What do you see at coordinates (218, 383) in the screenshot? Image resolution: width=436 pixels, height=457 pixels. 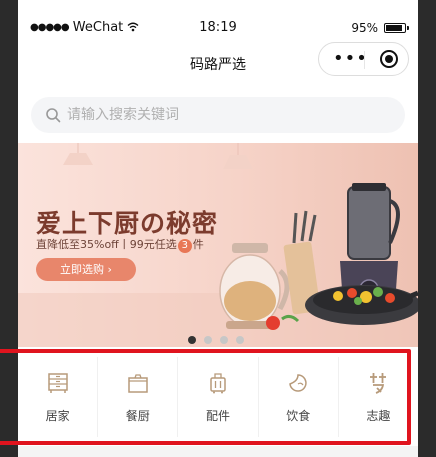 I see `suitcase-icon` at bounding box center [218, 383].